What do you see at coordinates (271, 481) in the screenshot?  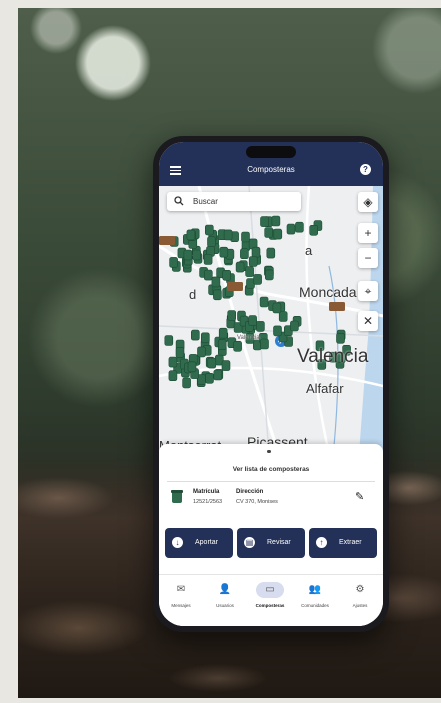 I see `divider` at bounding box center [271, 481].